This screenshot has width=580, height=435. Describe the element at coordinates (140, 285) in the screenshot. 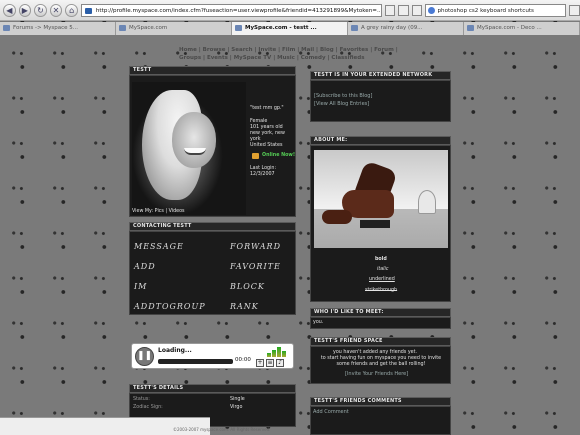

I see `contact-im: Im` at that location.